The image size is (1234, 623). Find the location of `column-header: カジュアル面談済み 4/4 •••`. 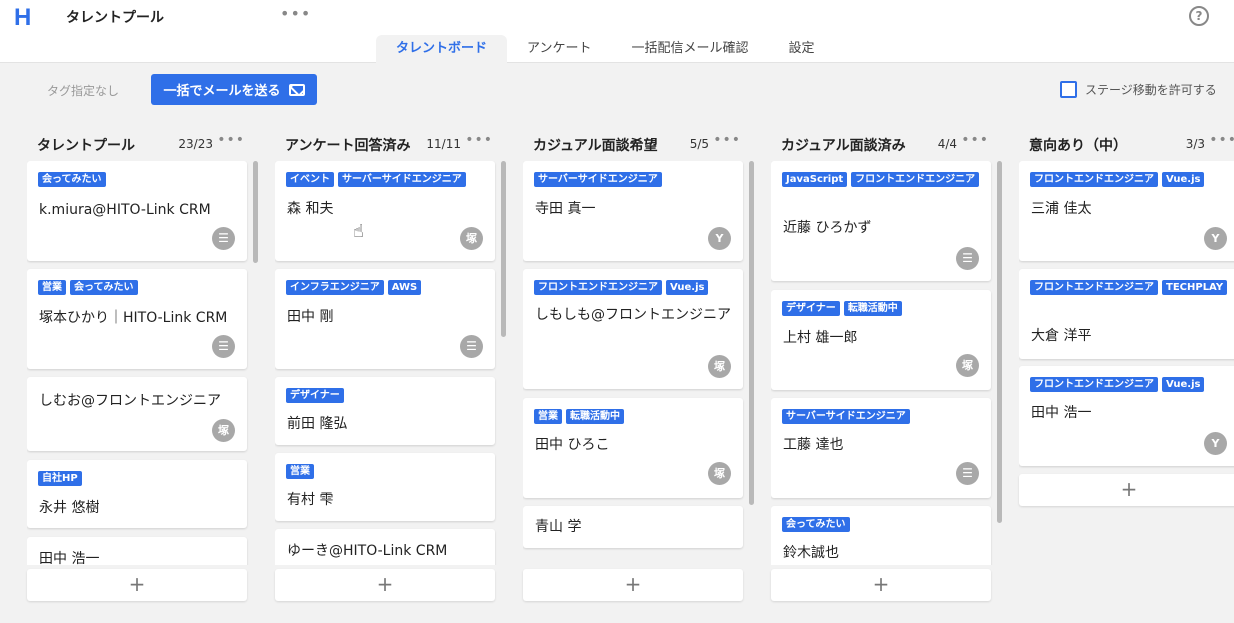

column-header: カジュアル面談済み 4/4 ••• is located at coordinates (886, 142).